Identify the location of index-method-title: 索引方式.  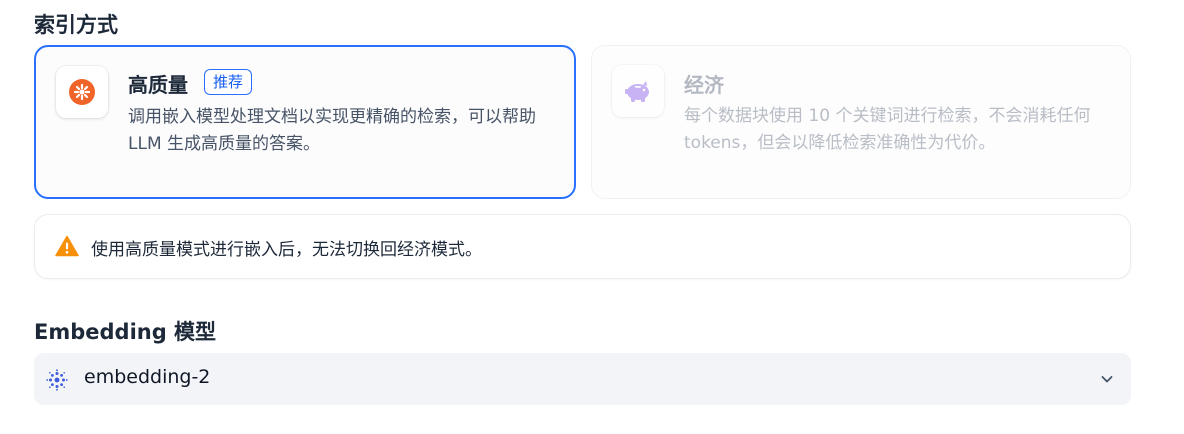
(76, 25).